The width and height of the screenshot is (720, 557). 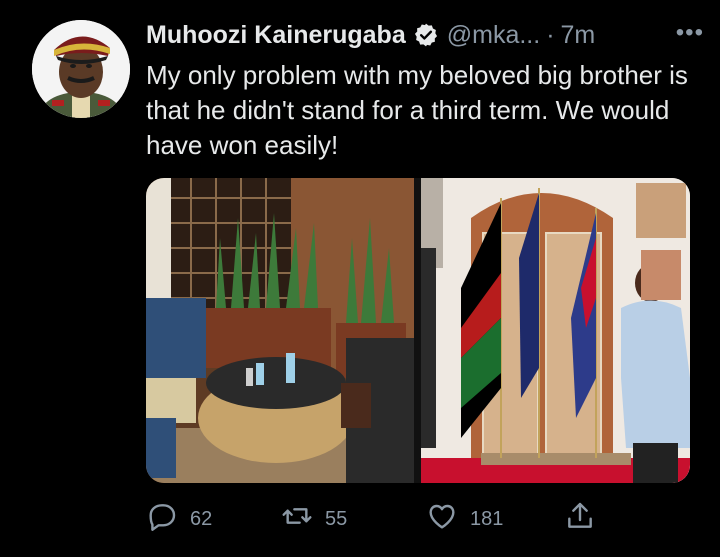 I want to click on share-icon, so click(x=580, y=519).